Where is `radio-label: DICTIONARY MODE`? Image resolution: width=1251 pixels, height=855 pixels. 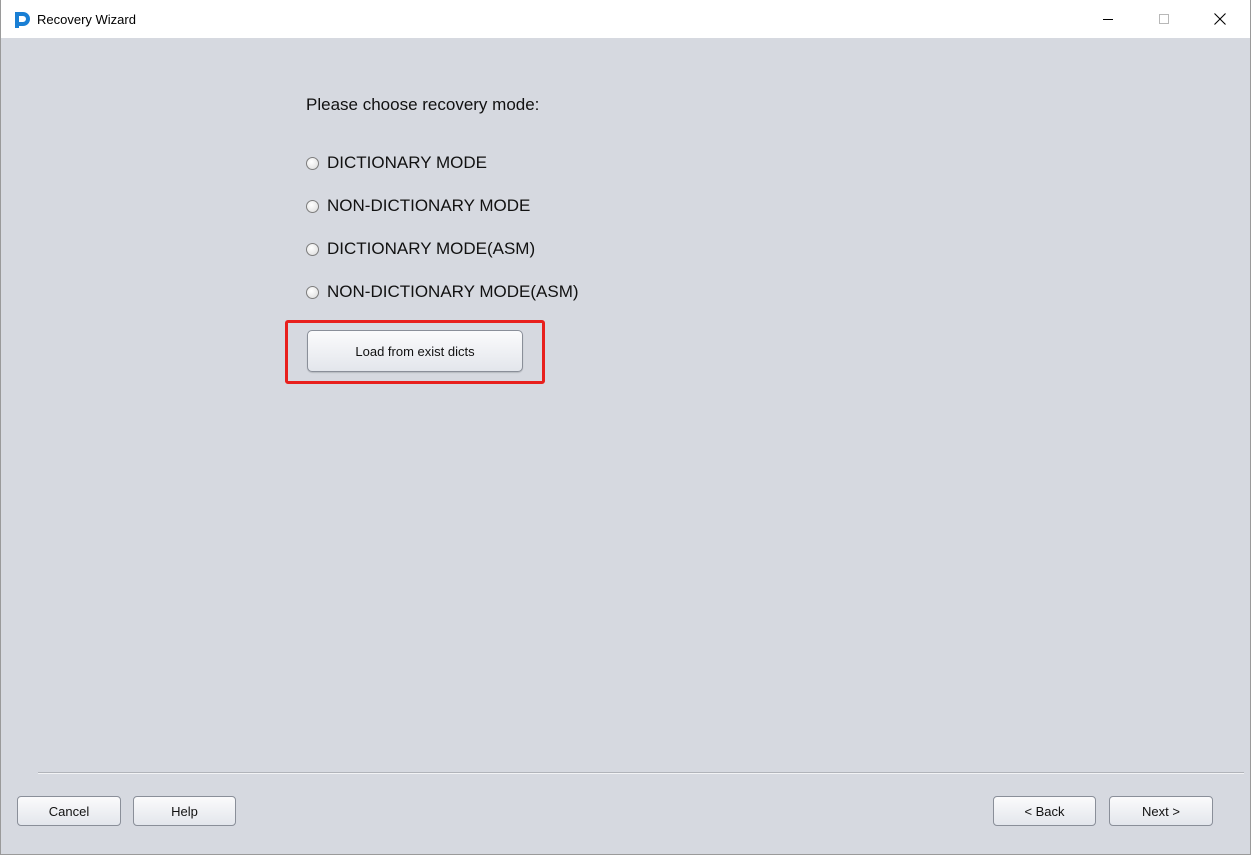
radio-label: DICTIONARY MODE is located at coordinates (407, 162).